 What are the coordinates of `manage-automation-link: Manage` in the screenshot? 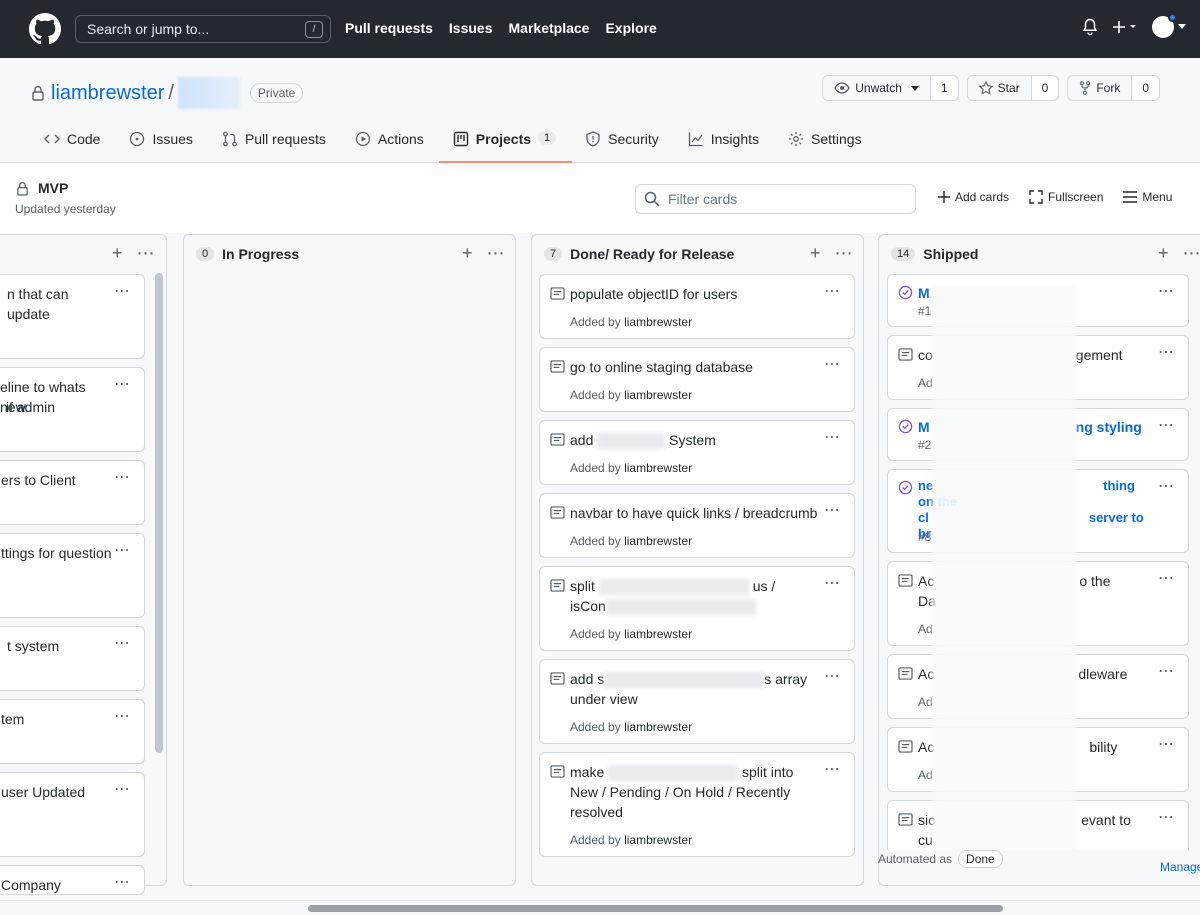 It's located at (1180, 867).